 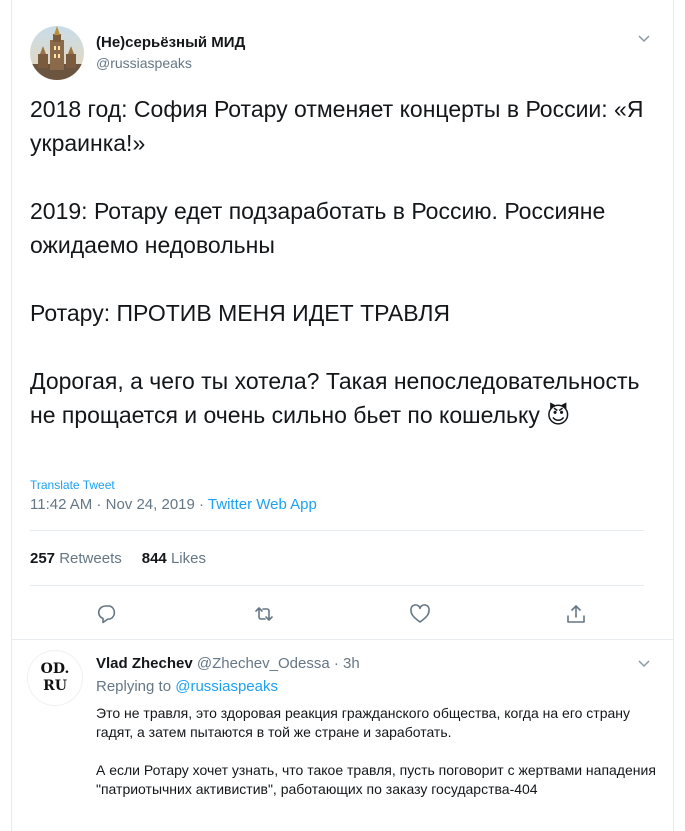 I want to click on reply-time: 3h, so click(x=351, y=663).